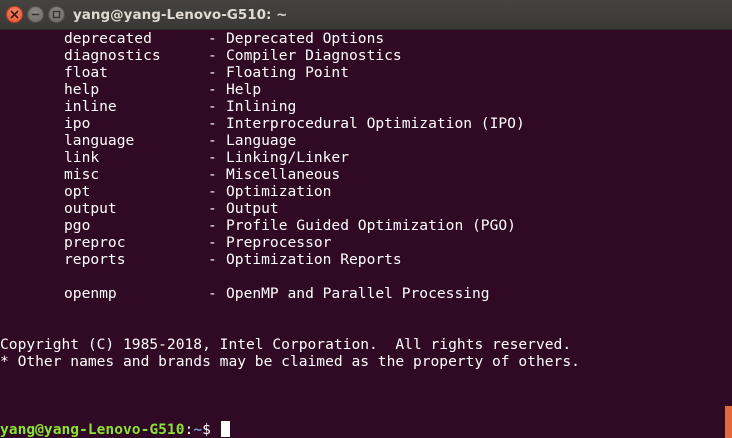 The width and height of the screenshot is (732, 438). I want to click on prompt-path: ~, so click(198, 429).